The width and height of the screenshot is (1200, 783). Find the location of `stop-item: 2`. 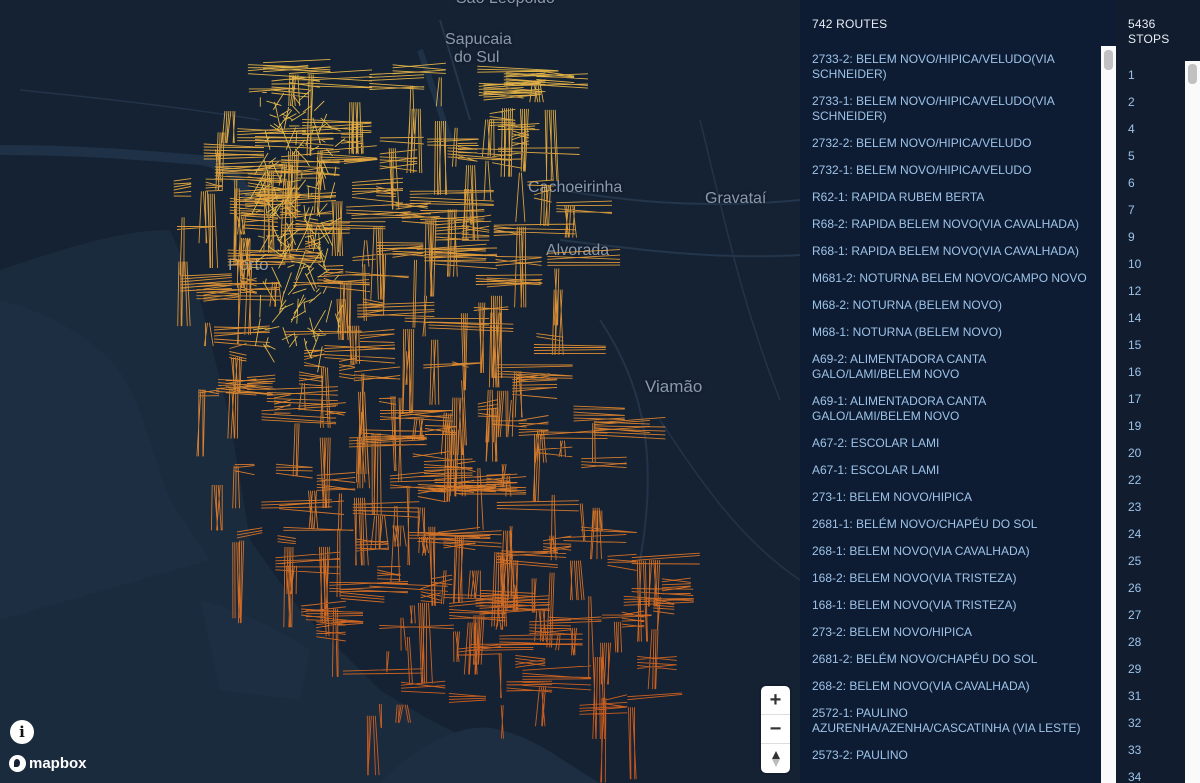

stop-item: 2 is located at coordinates (1134, 107).